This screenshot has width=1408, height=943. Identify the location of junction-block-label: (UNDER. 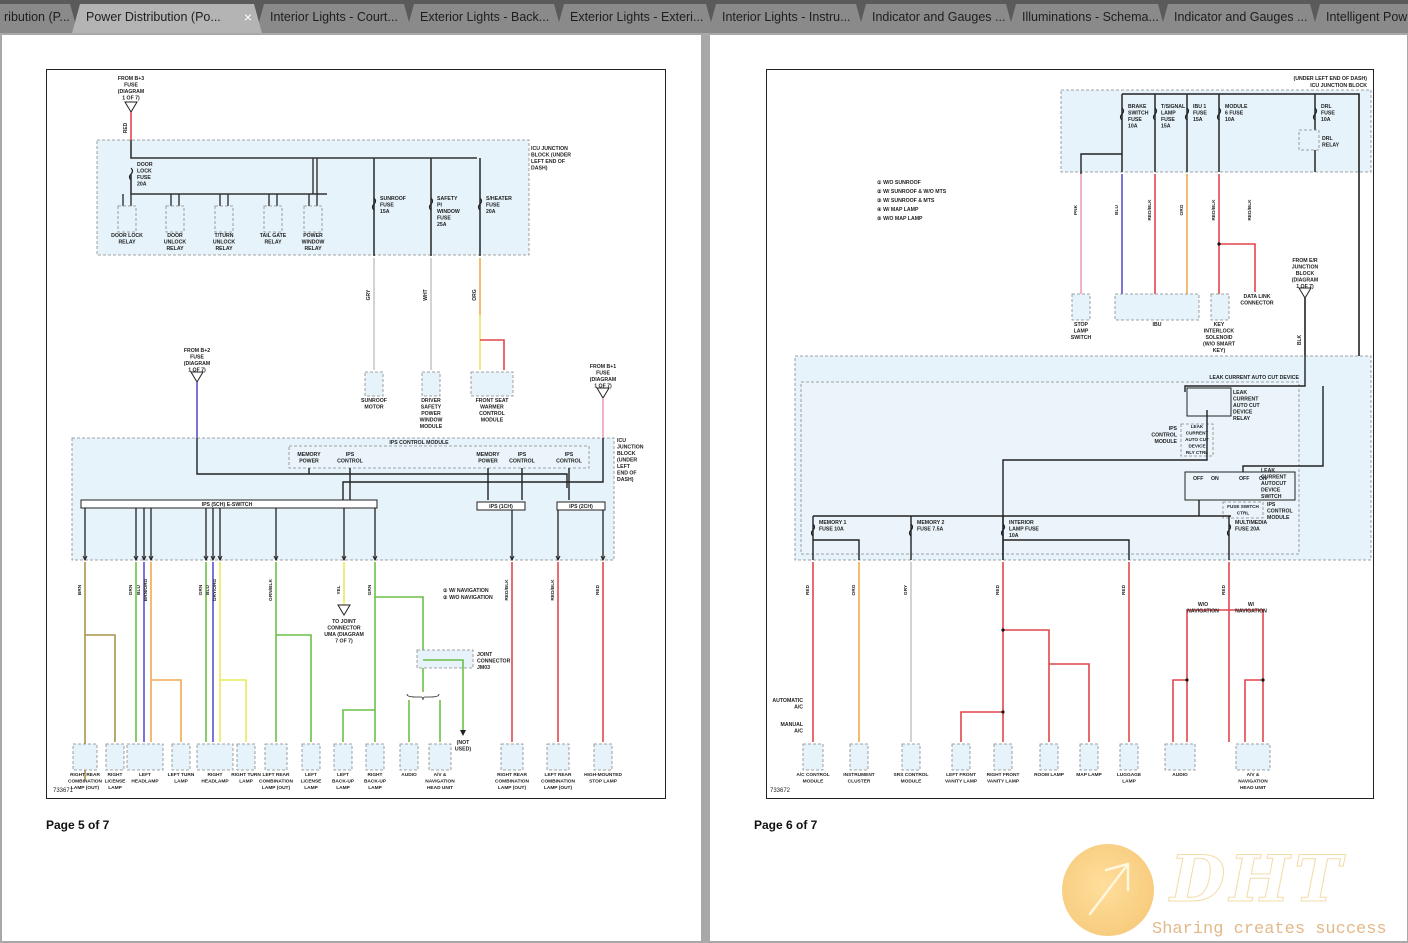
(627, 461).